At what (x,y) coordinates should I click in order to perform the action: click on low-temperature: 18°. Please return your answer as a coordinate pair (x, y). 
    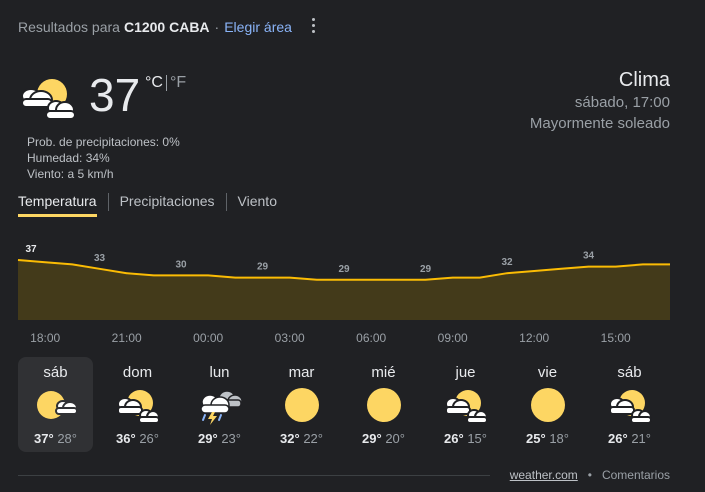
    Looking at the image, I should click on (559, 438).